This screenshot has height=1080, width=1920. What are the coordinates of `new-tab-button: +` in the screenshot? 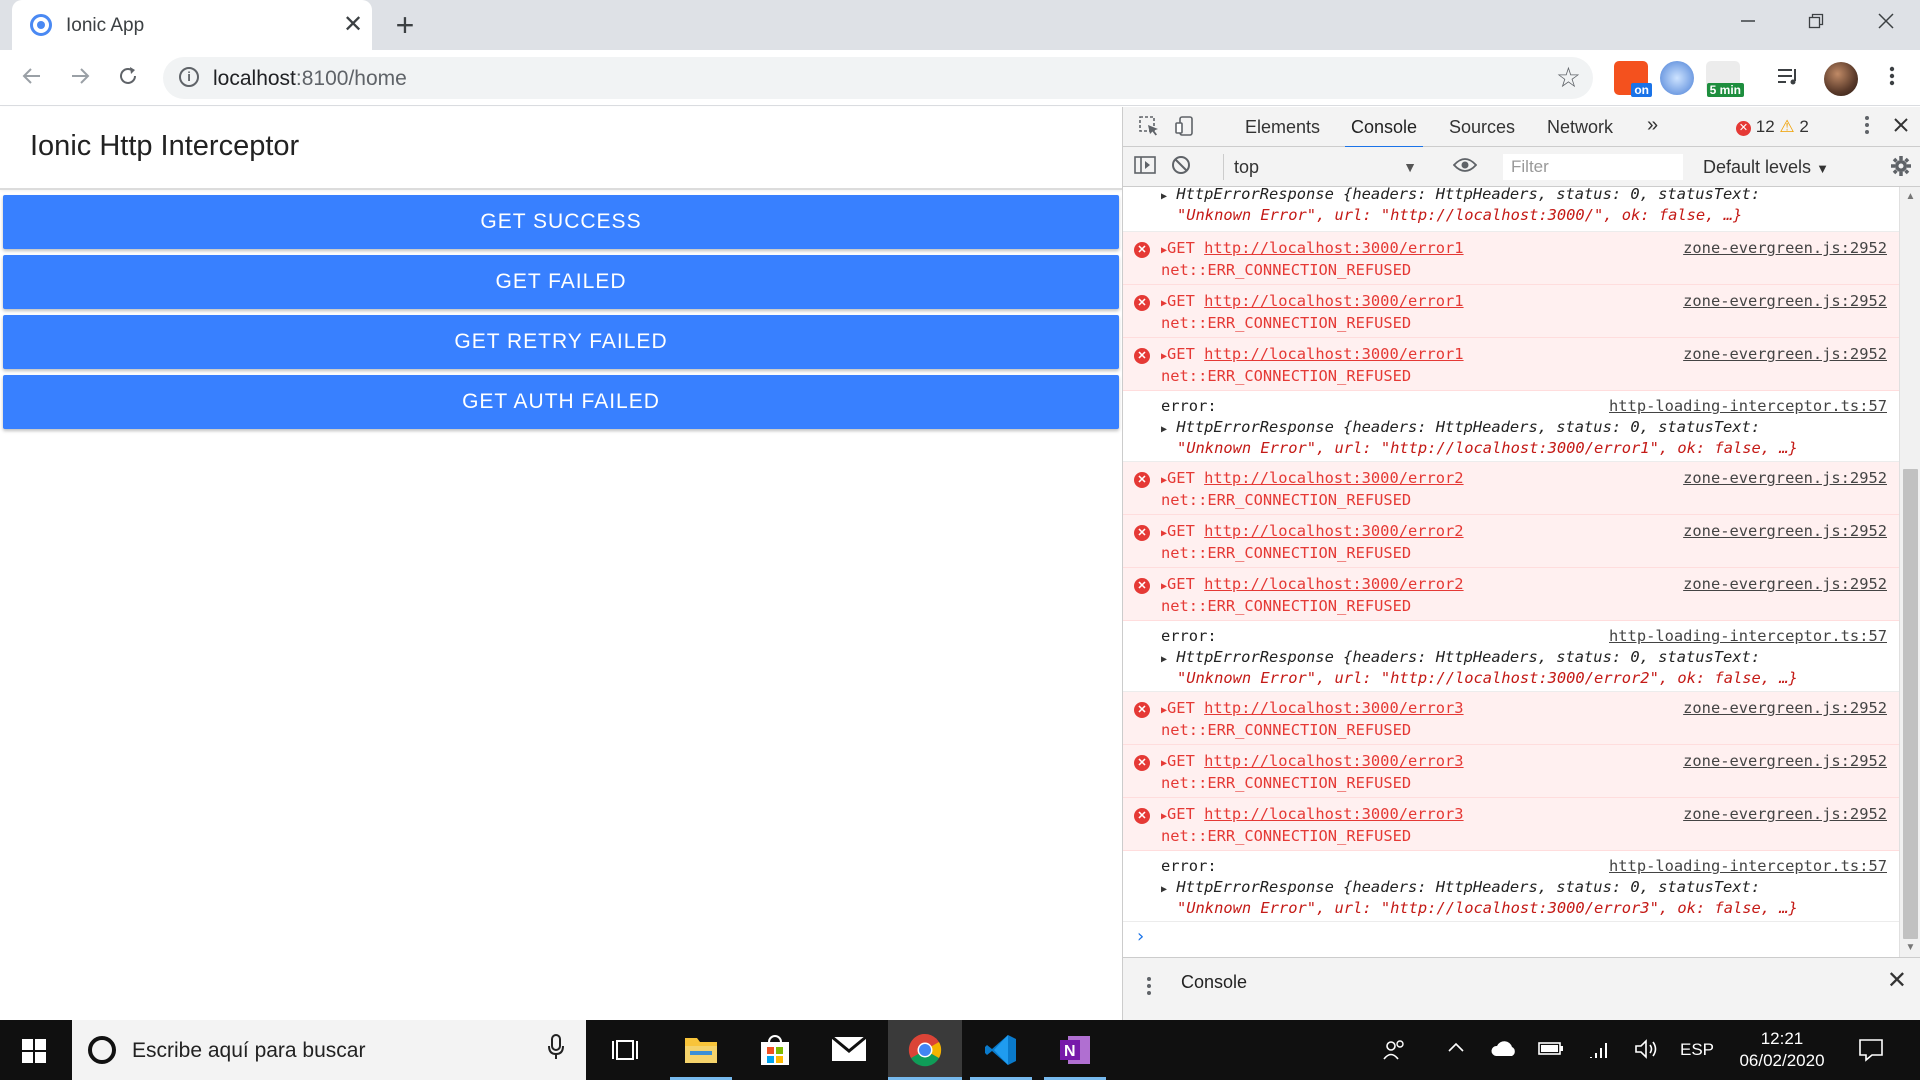 It's located at (405, 25).